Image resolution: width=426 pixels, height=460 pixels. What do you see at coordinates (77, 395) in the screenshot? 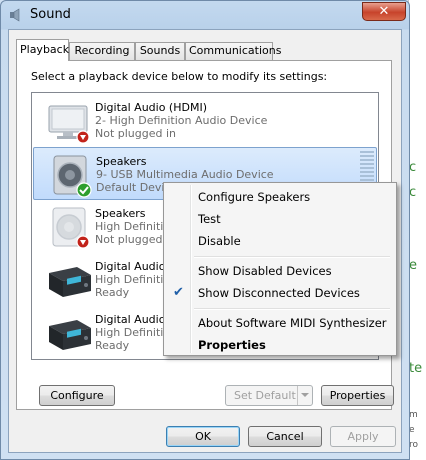
I see `configure-button: Configure` at bounding box center [77, 395].